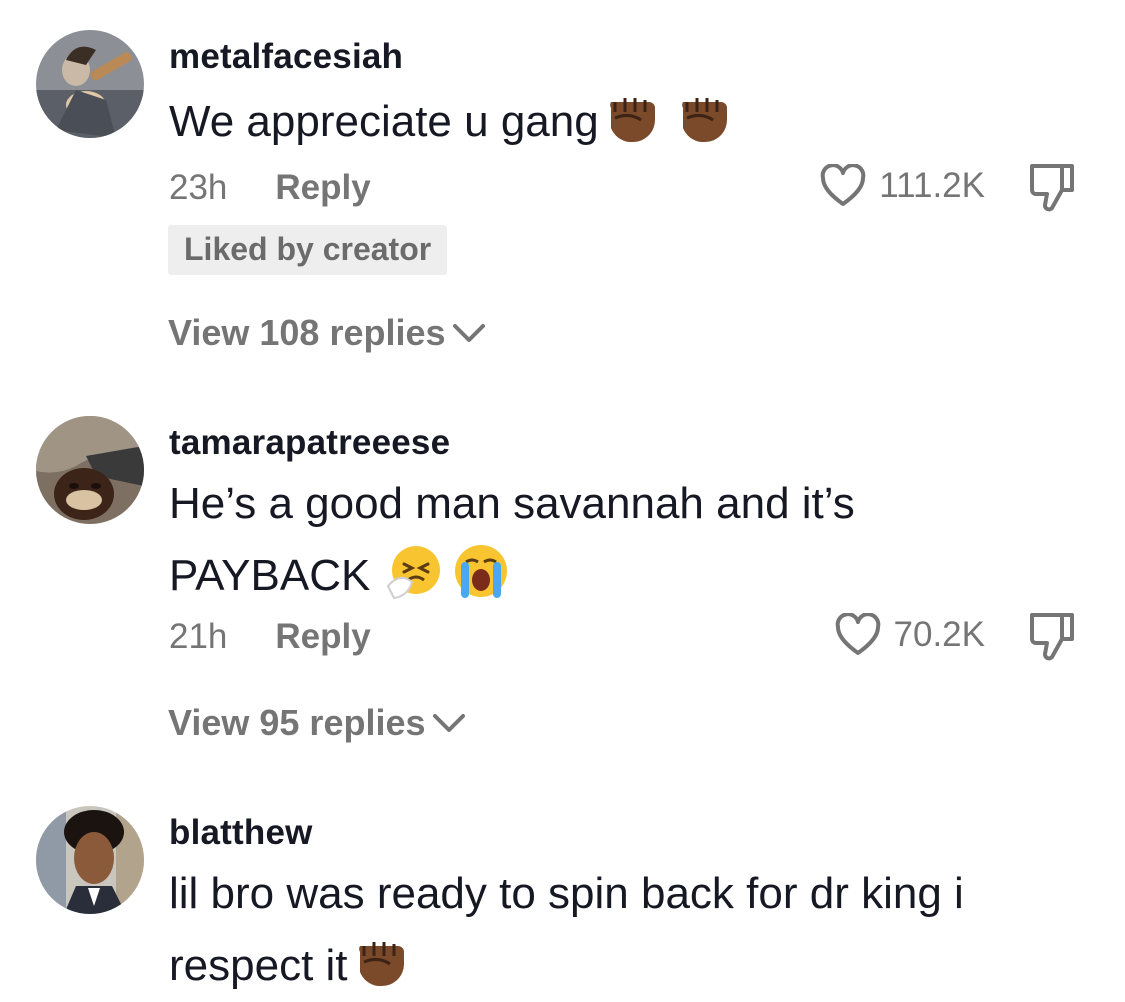  Describe the element at coordinates (270, 637) in the screenshot. I see `comment-meta: 21h Reply` at that location.